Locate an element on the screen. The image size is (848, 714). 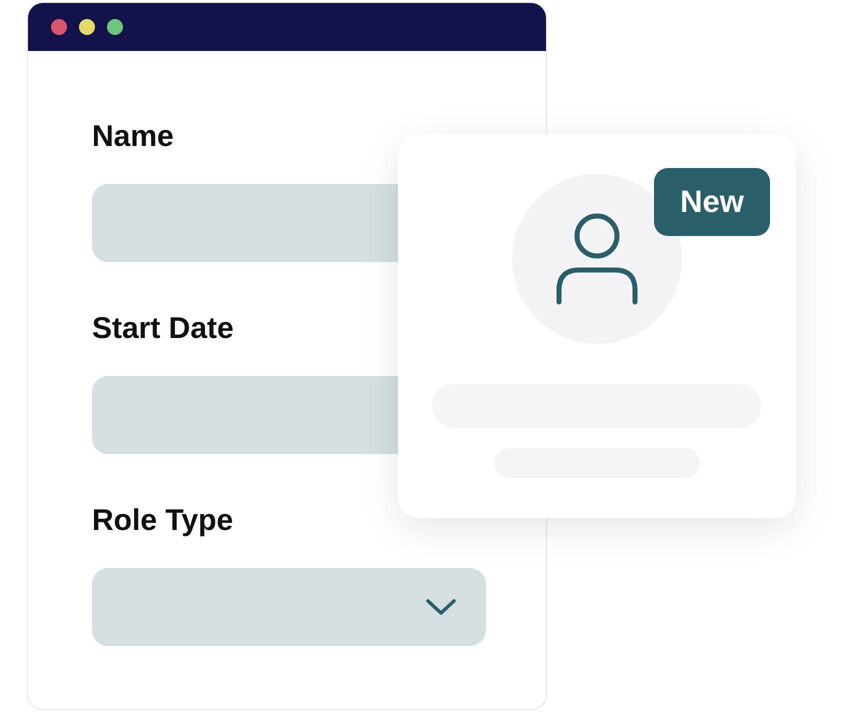
new-badge: New is located at coordinates (712, 202).